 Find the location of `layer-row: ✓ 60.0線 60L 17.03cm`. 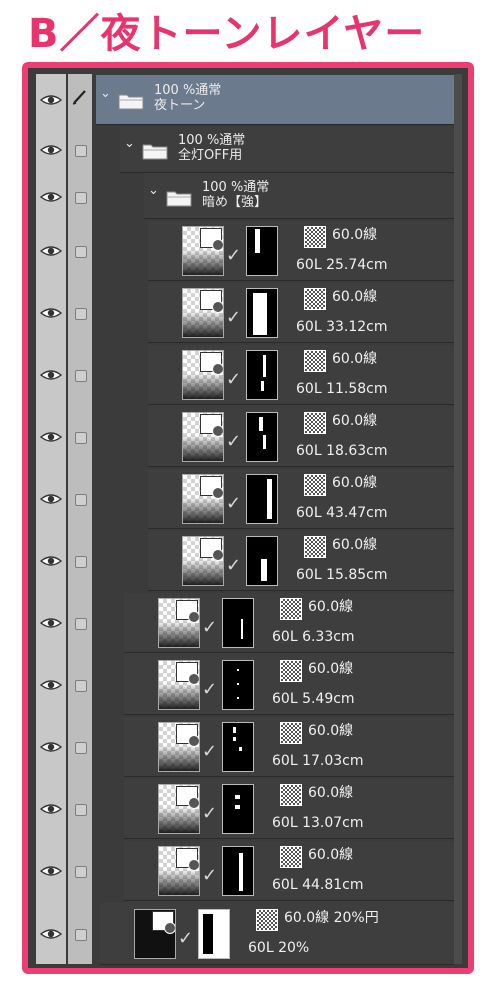

layer-row: ✓ 60.0線 60L 17.03cm is located at coordinates (245, 747).